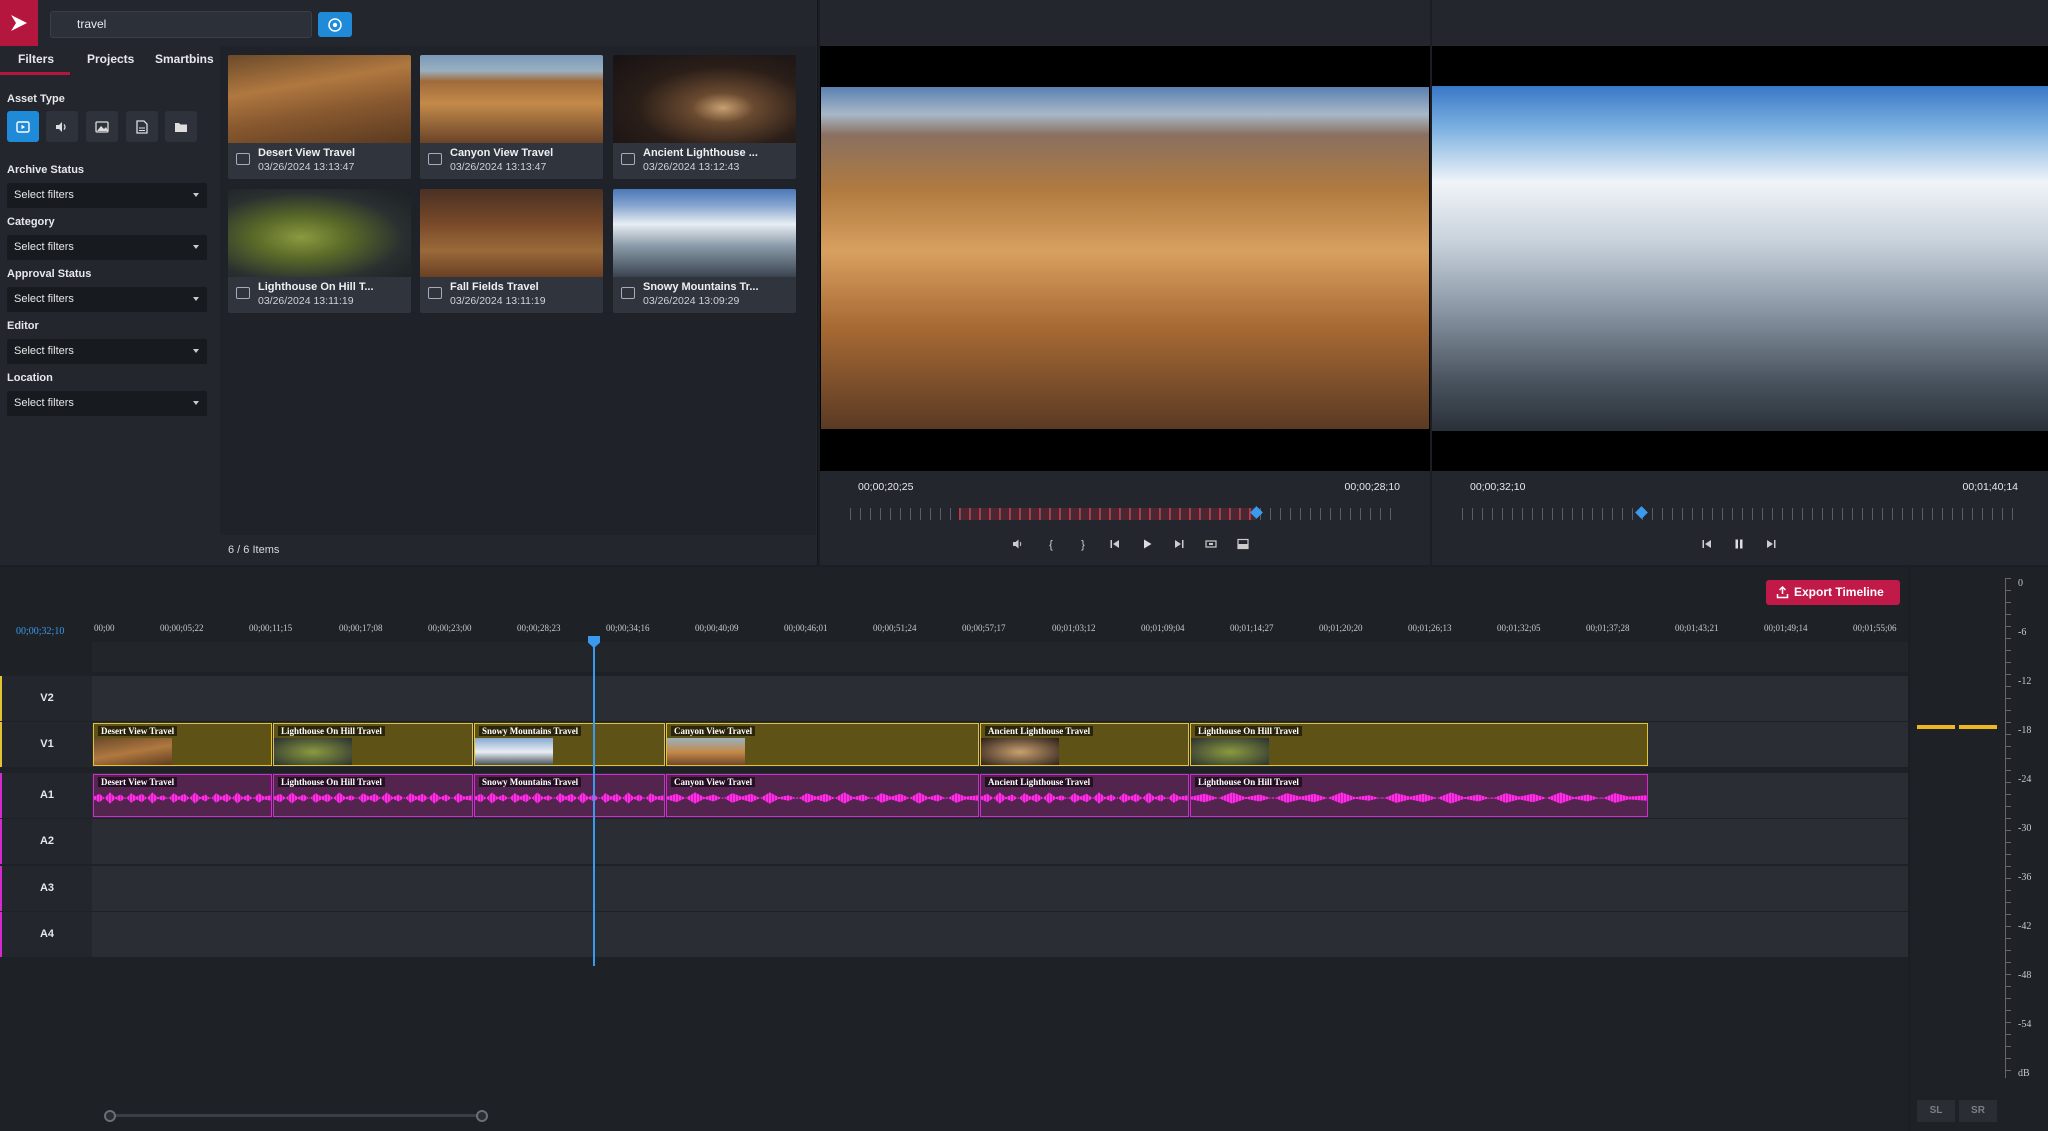  I want to click on source-viewer: 00;00;20;25 00;00;28;10 { }, so click(1125, 282).